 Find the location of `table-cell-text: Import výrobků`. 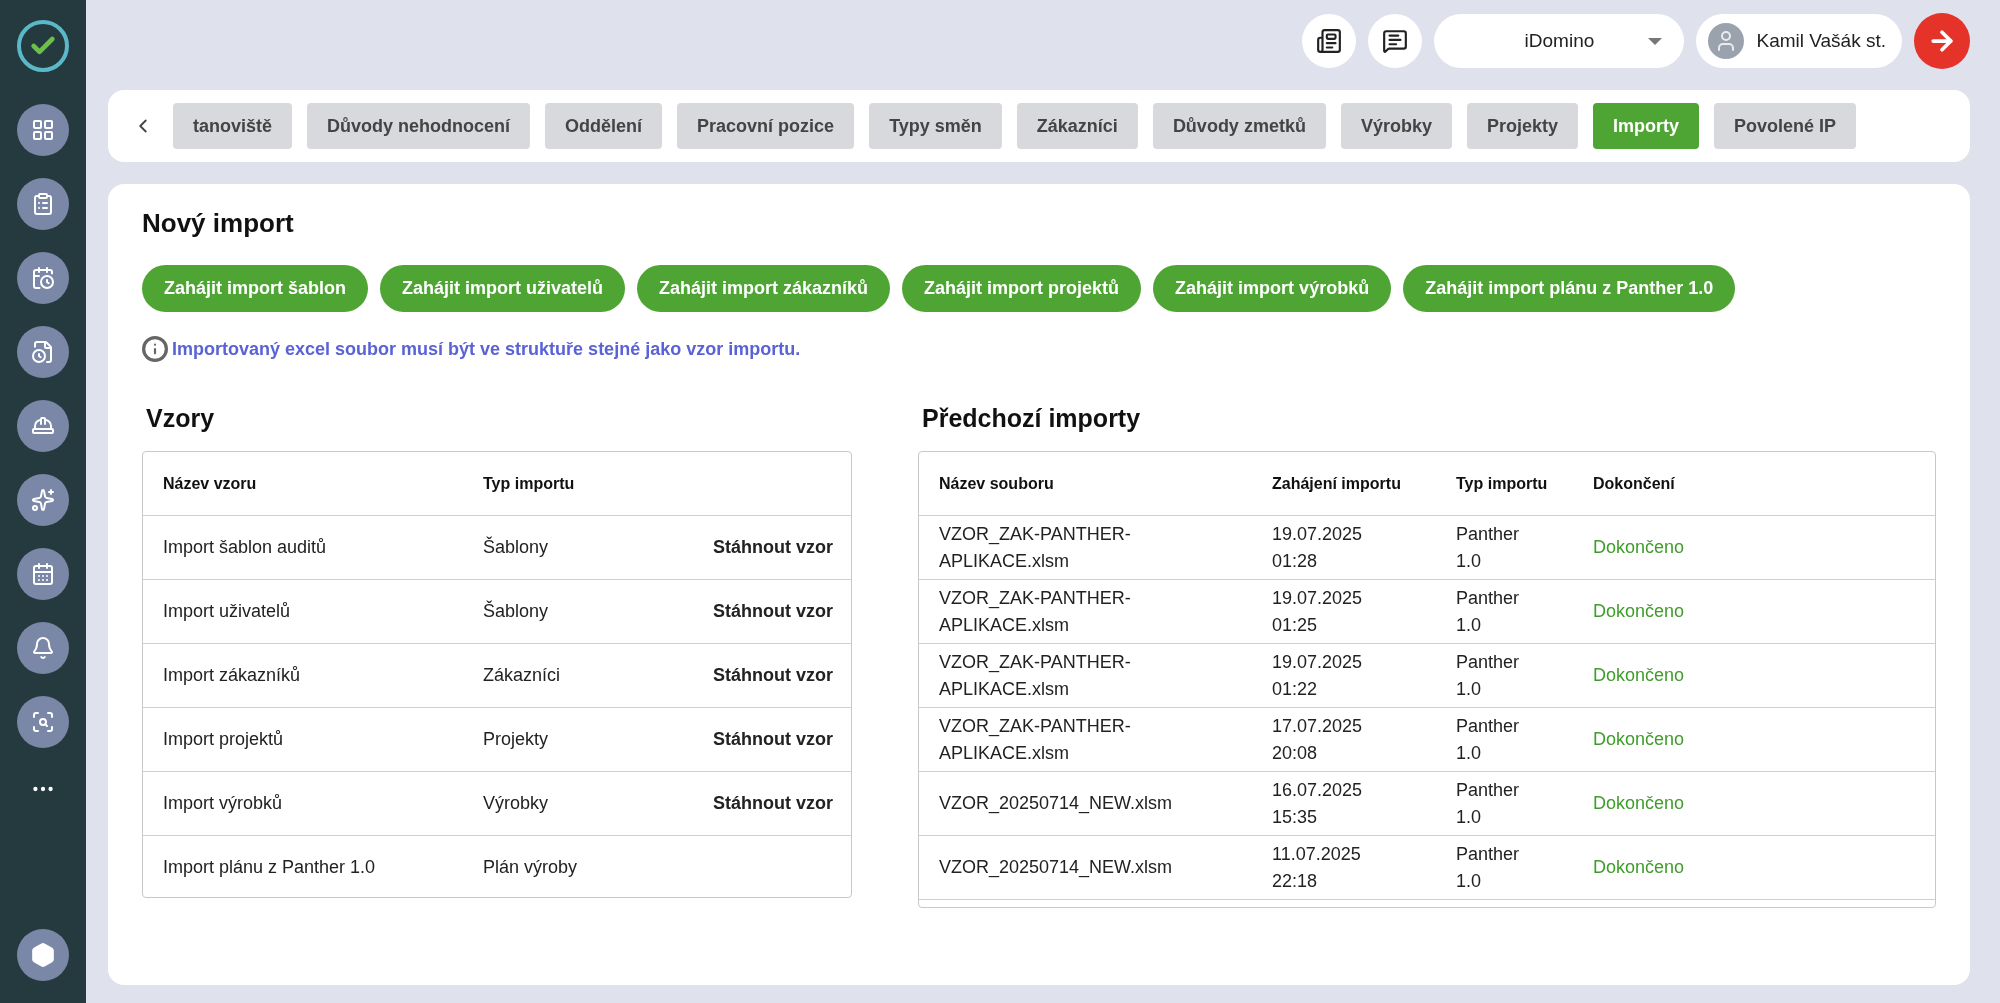

table-cell-text: Import výrobků is located at coordinates (223, 803).